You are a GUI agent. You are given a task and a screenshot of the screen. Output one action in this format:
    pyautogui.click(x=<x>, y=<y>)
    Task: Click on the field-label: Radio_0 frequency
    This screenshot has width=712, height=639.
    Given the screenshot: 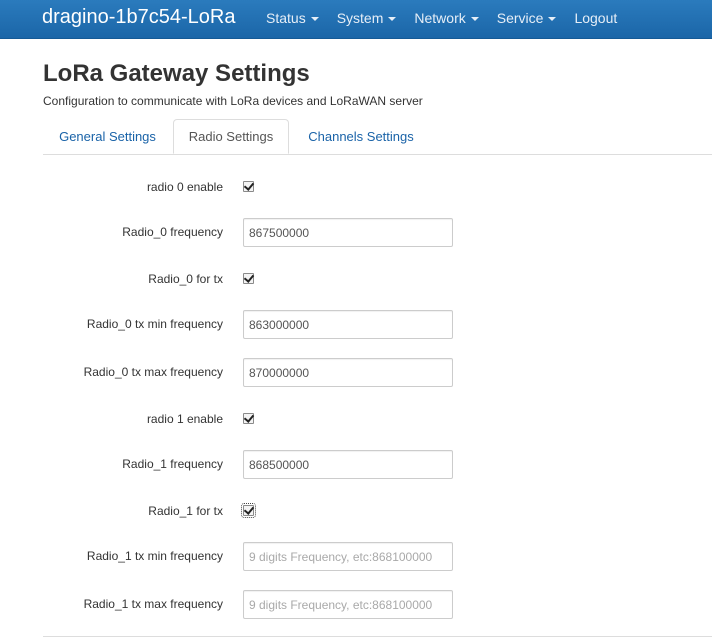 What is the action you would take?
    pyautogui.click(x=172, y=232)
    